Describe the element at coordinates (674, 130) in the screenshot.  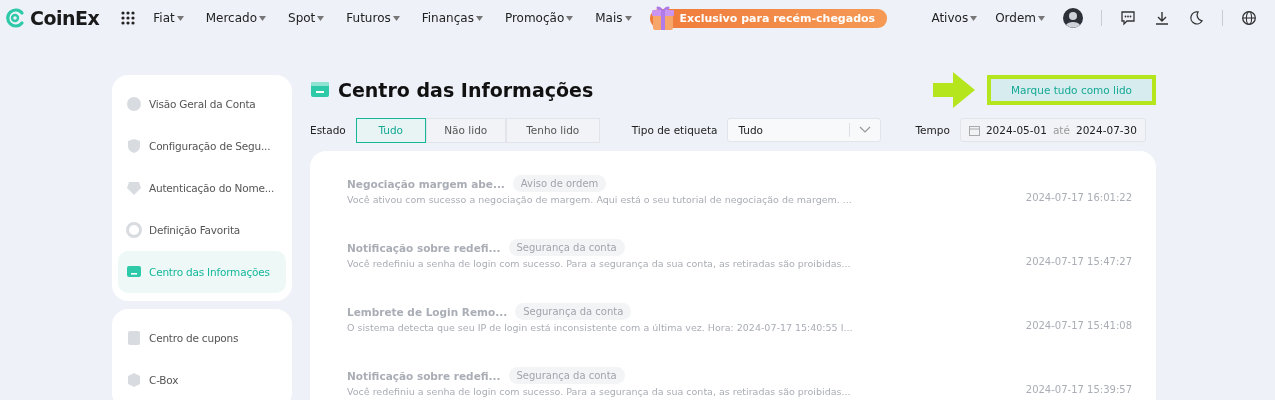
I see `filter-label: Tipo de etiqueta` at that location.